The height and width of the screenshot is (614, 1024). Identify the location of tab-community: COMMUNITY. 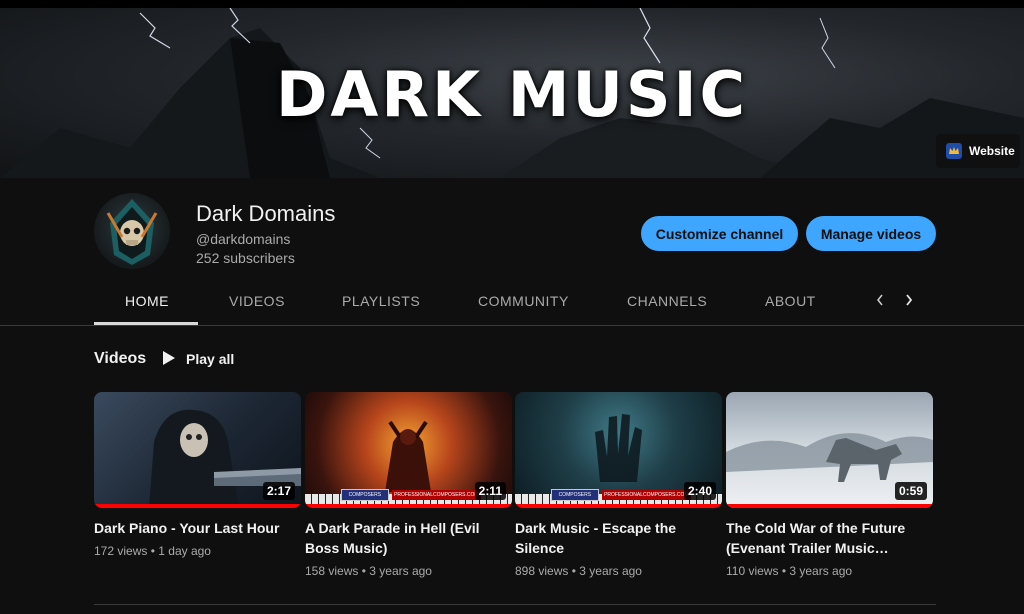
(523, 301).